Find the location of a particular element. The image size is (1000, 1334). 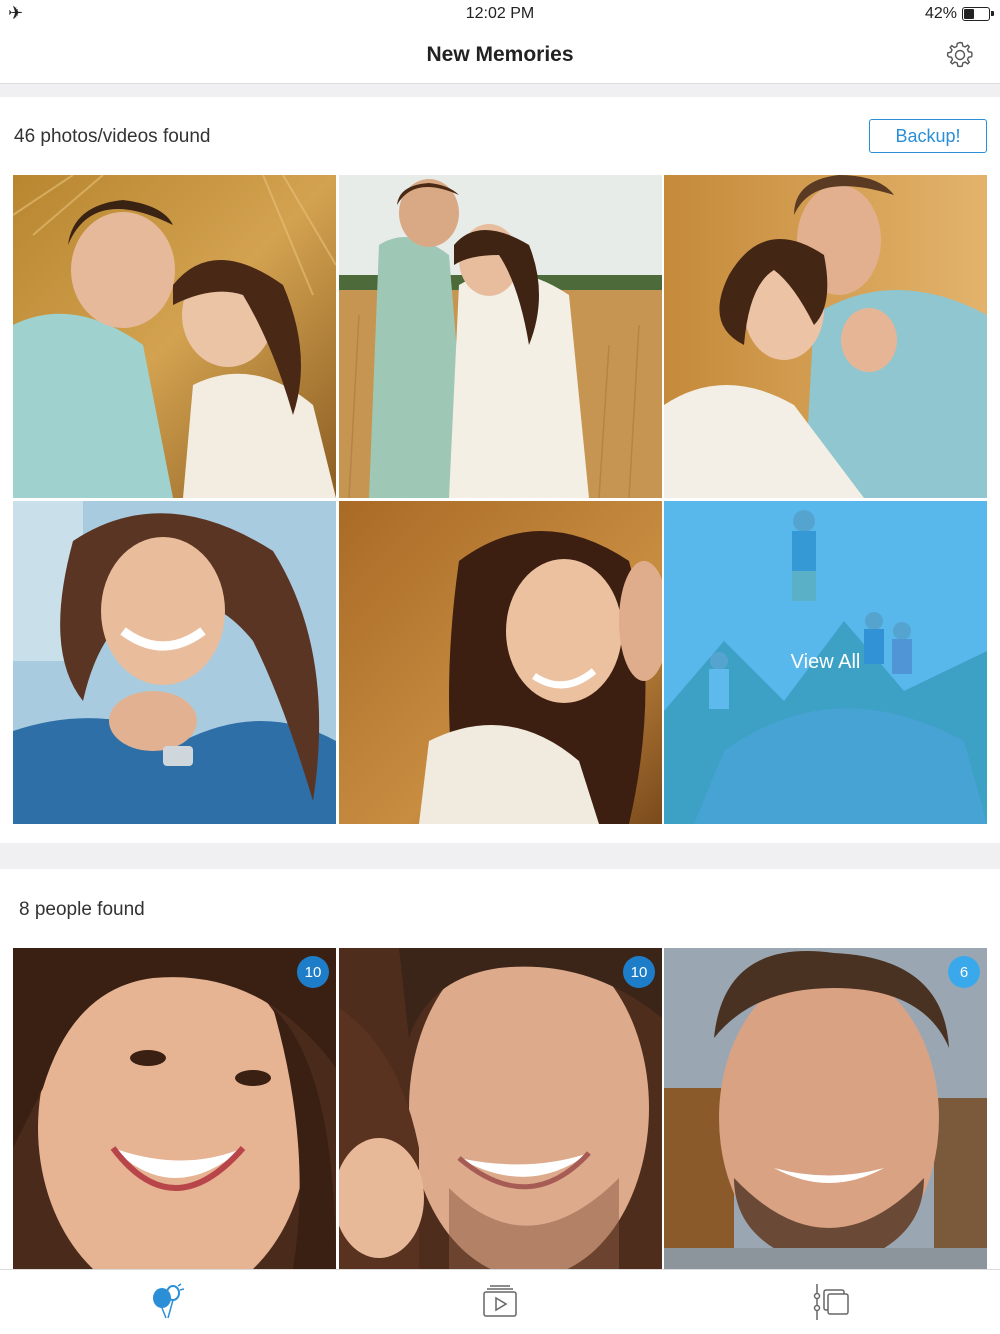

tab-timeline is located at coordinates (832, 1302).